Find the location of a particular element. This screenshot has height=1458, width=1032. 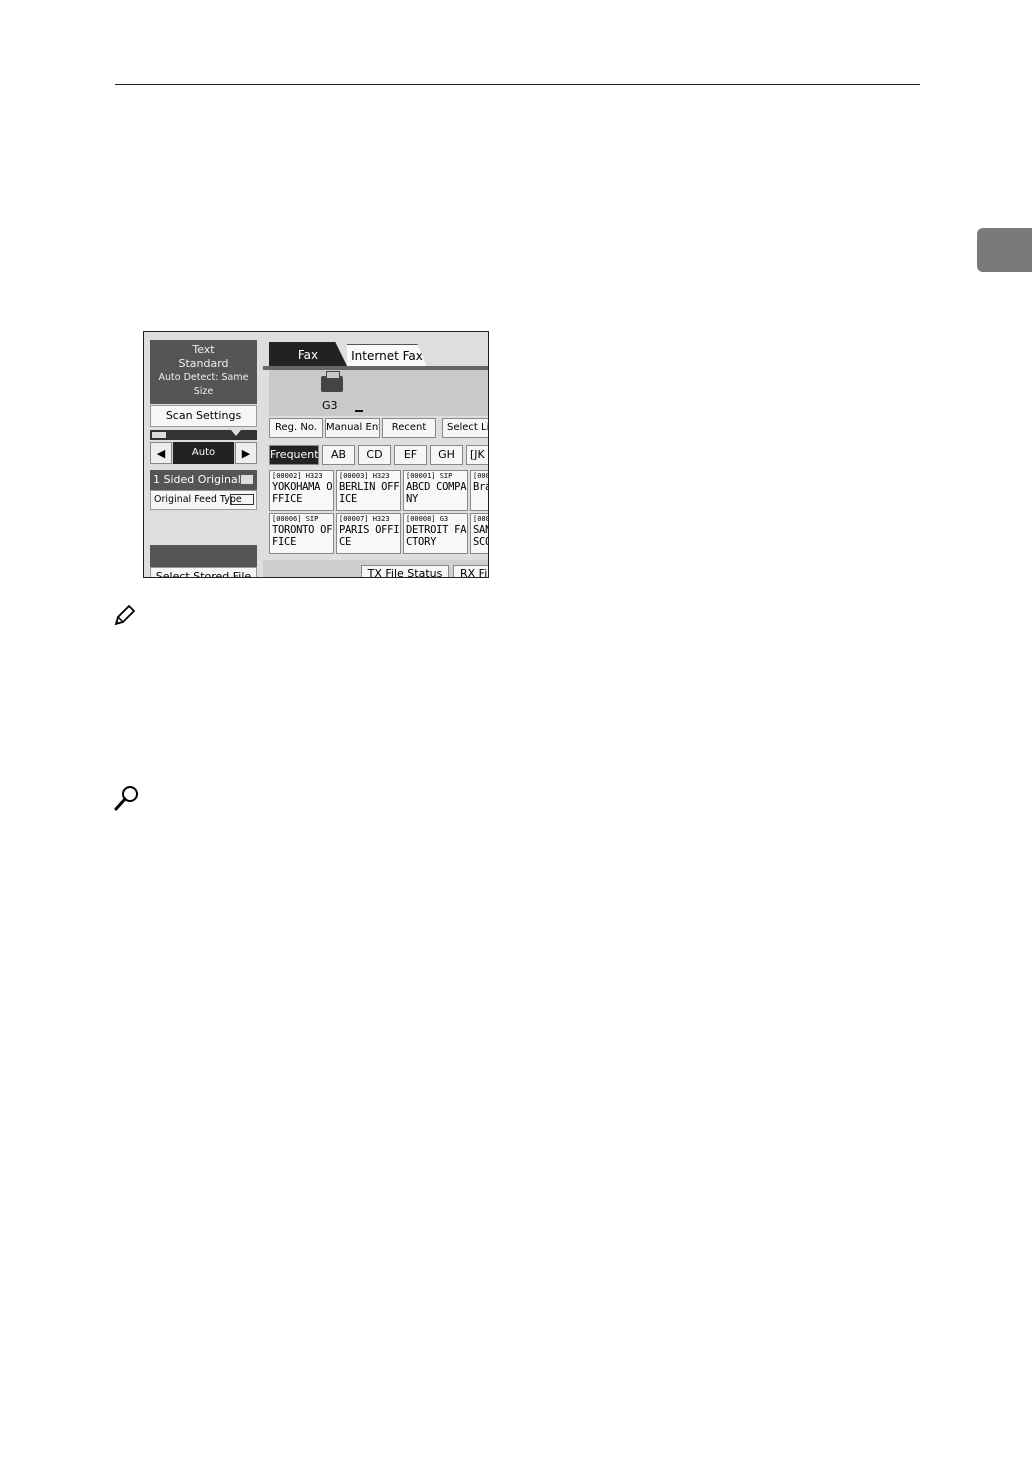

mode-line-1: Text is located at coordinates (203, 349).